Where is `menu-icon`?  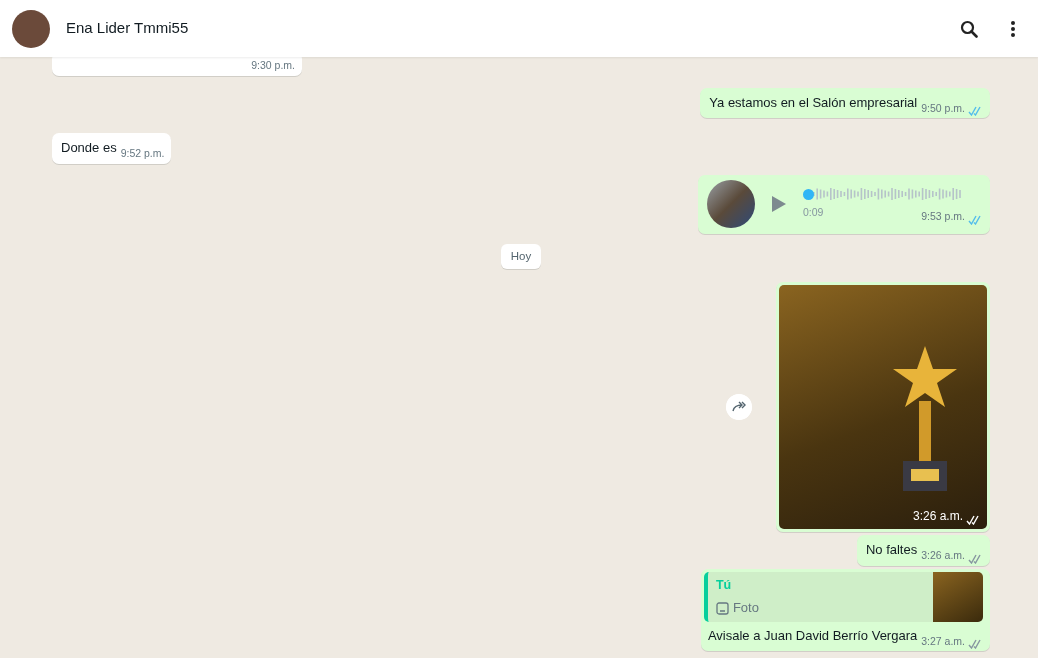
menu-icon is located at coordinates (1013, 28).